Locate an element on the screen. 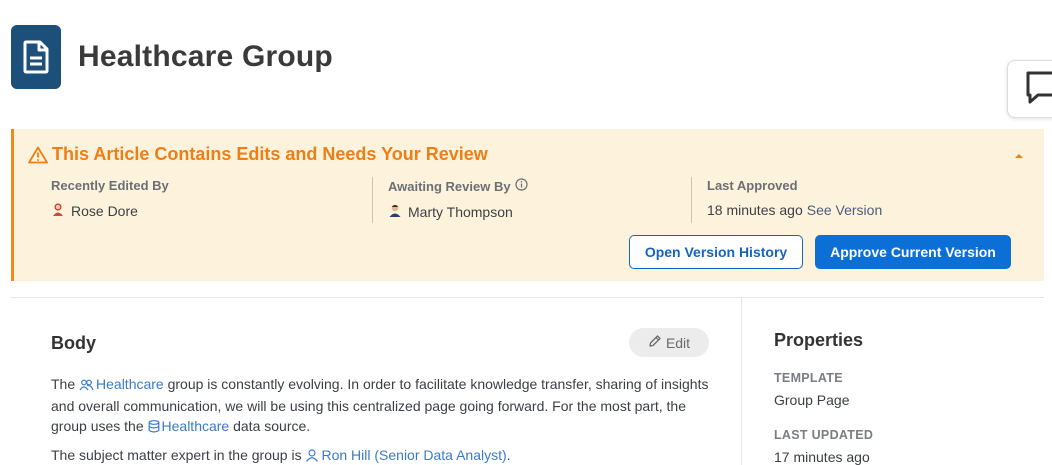 This screenshot has height=465, width=1052. template-value: Group Page is located at coordinates (812, 400).